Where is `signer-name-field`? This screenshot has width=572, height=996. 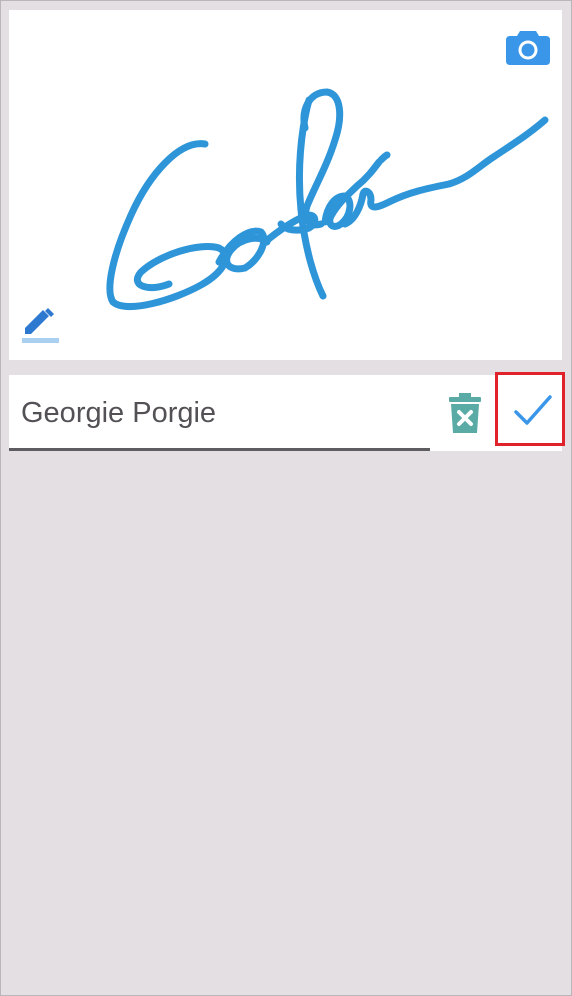
signer-name-field is located at coordinates (219, 413).